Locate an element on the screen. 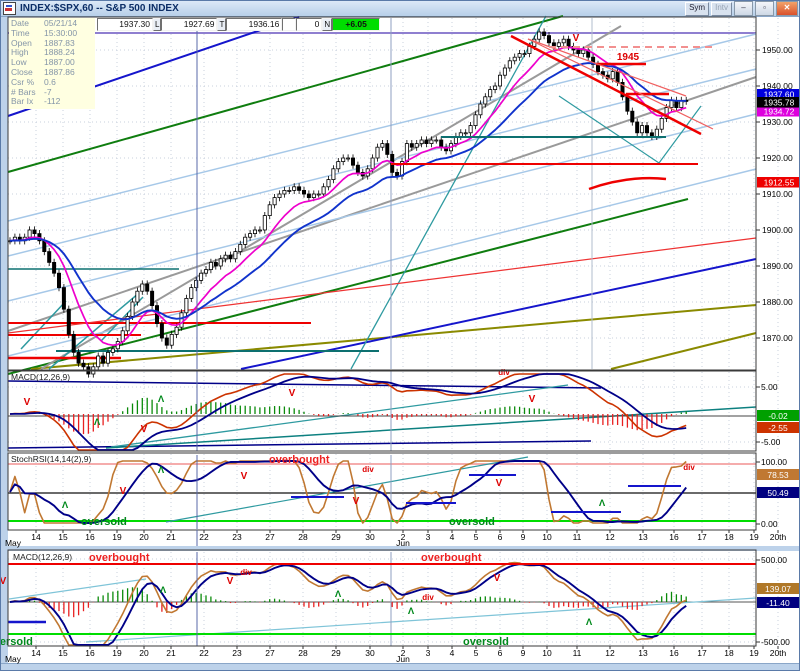  svg-text: 20th is located at coordinates (778, 537).